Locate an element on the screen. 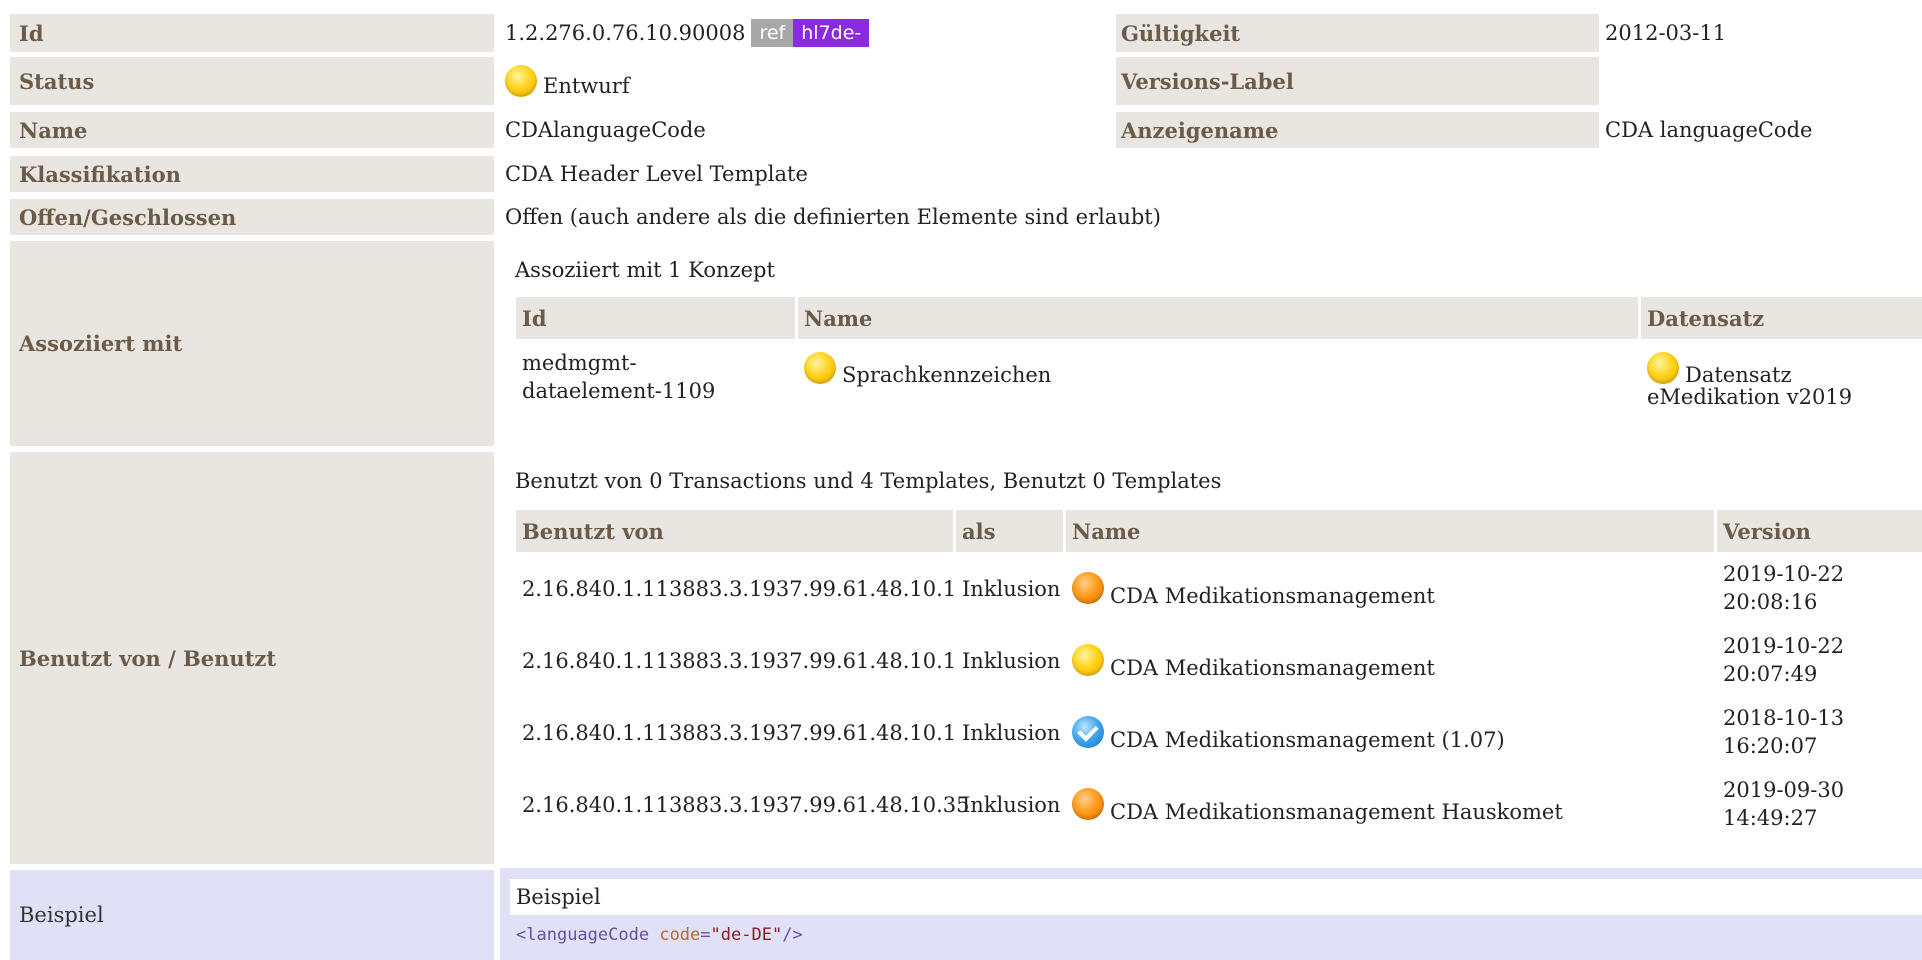 This screenshot has width=1922, height=960. hl7de-badge: hl7de- is located at coordinates (831, 33).